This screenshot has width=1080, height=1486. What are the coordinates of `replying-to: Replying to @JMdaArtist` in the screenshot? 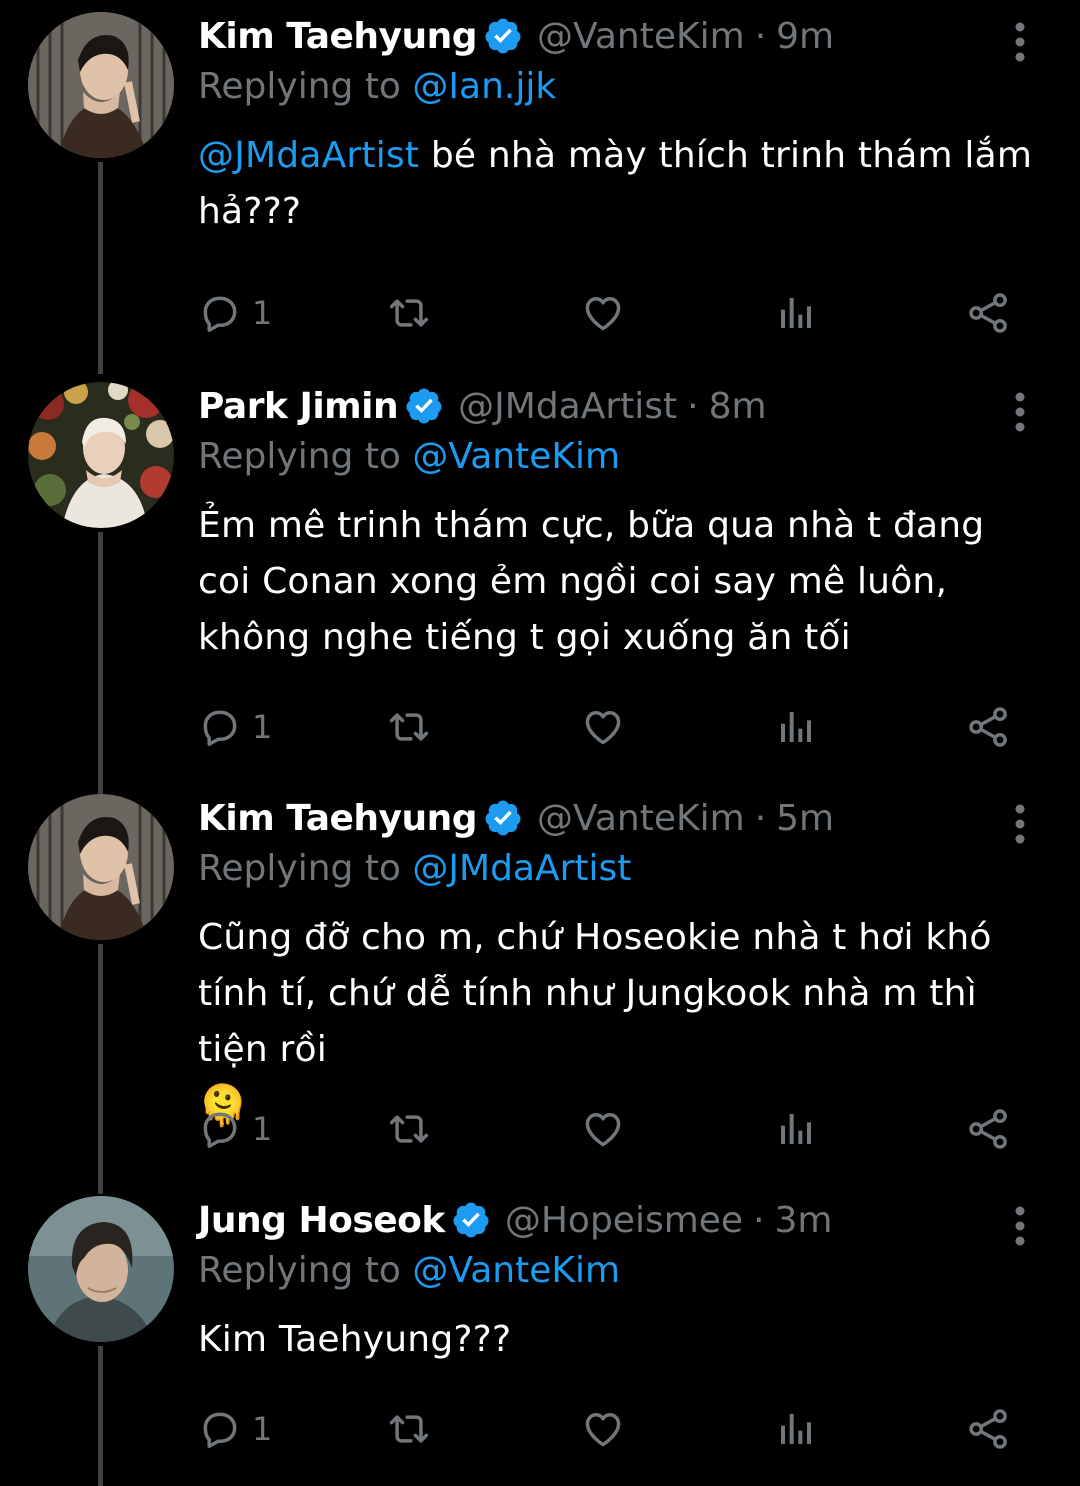 It's located at (623, 869).